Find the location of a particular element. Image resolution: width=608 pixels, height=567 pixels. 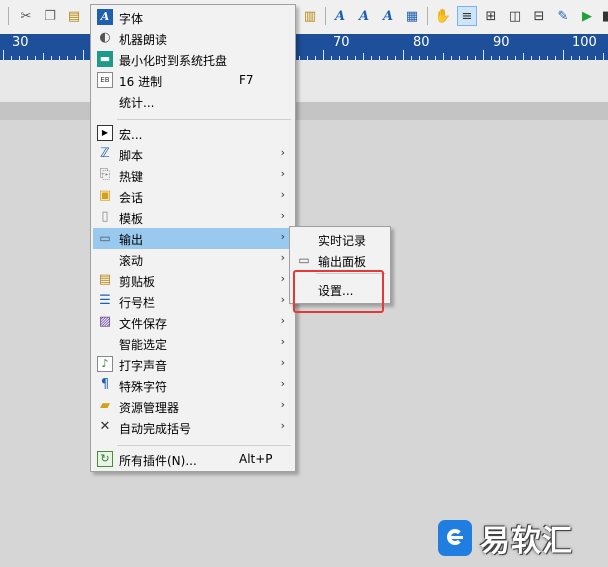

watermark: 易软汇 is located at coordinates (505, 538).